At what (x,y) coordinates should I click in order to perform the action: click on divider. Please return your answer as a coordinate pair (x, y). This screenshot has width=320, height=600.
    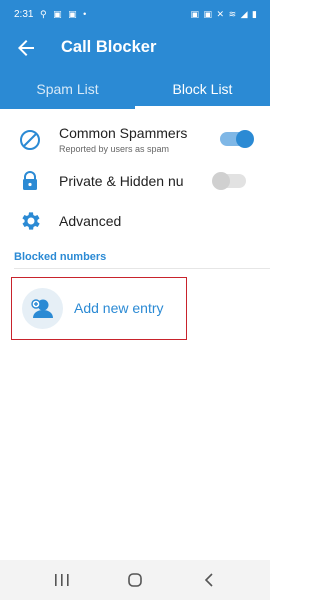
    Looking at the image, I should click on (142, 268).